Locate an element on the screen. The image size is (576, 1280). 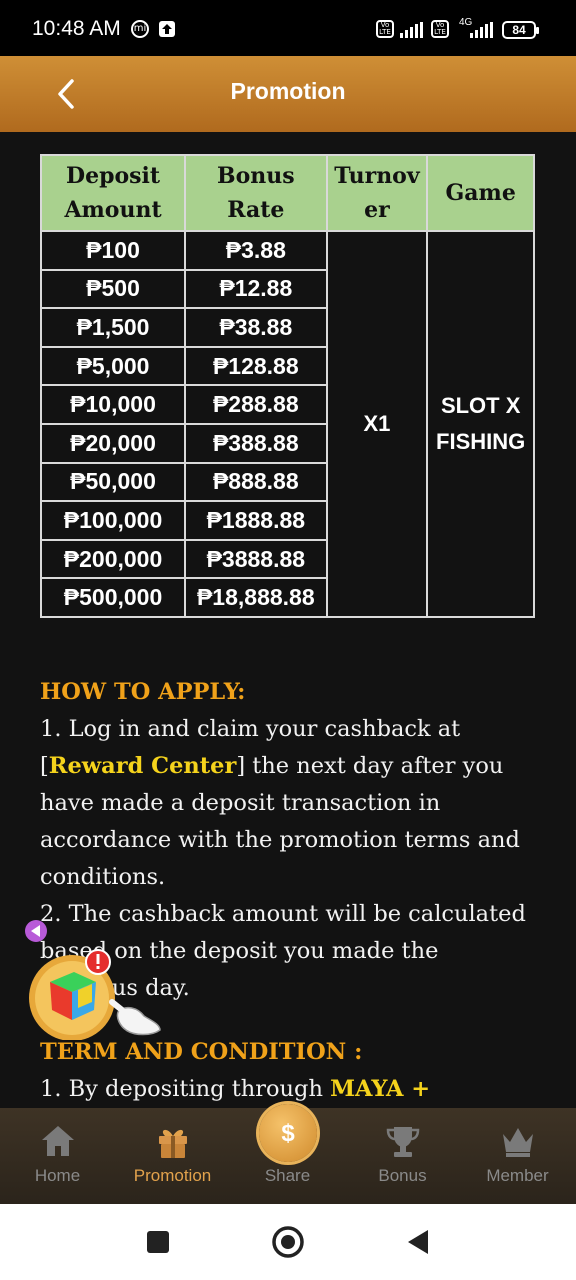
nav-share-label: Share is located at coordinates (287, 1175).